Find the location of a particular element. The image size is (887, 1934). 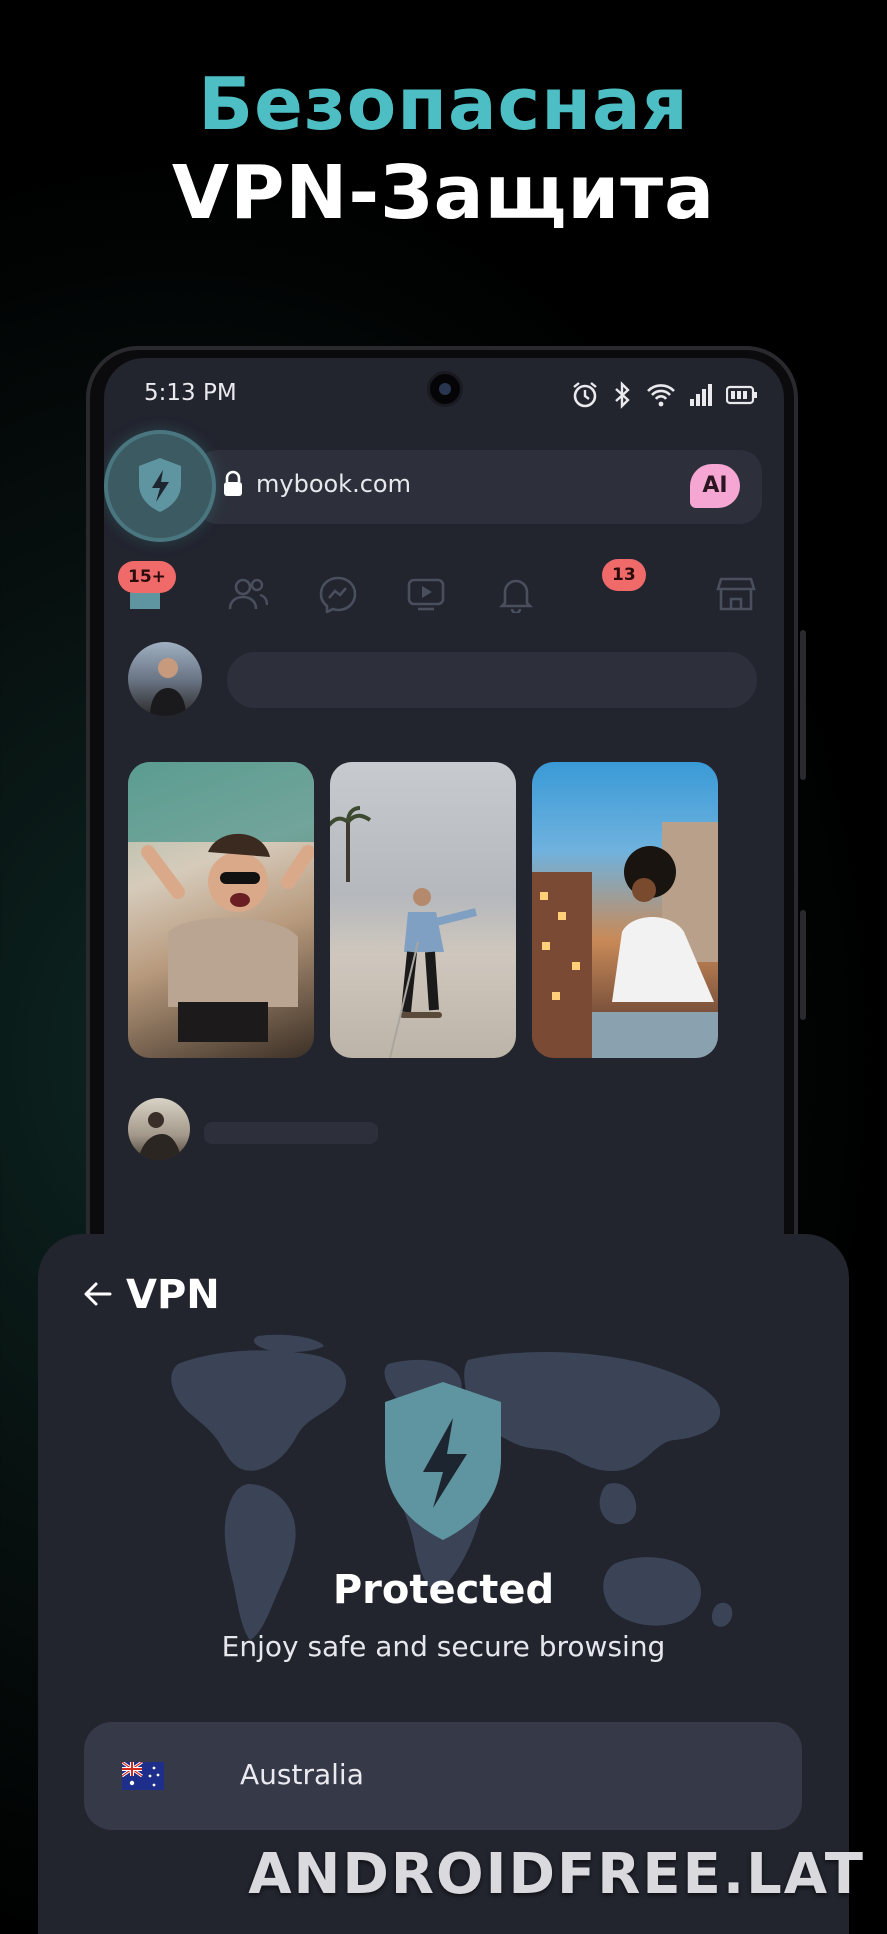

vpn-status-subtitle: Enjoy safe and secure browsing is located at coordinates (443, 1646).